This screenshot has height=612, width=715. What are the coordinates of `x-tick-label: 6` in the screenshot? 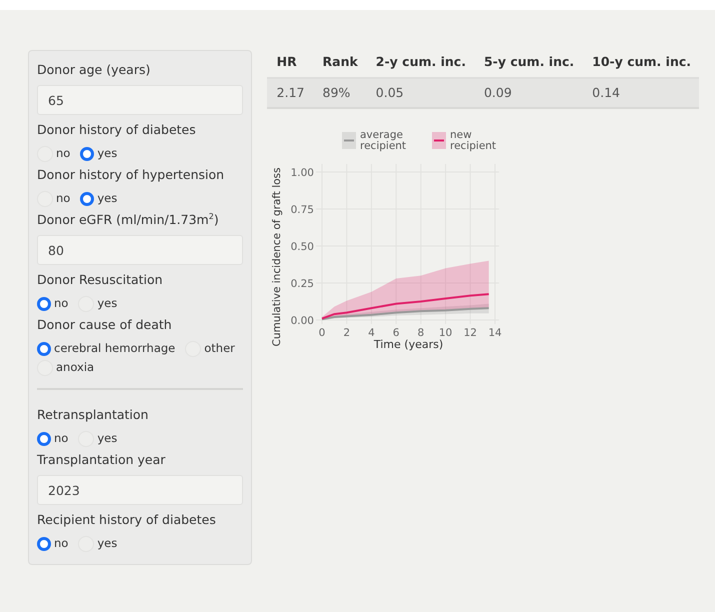 It's located at (396, 333).